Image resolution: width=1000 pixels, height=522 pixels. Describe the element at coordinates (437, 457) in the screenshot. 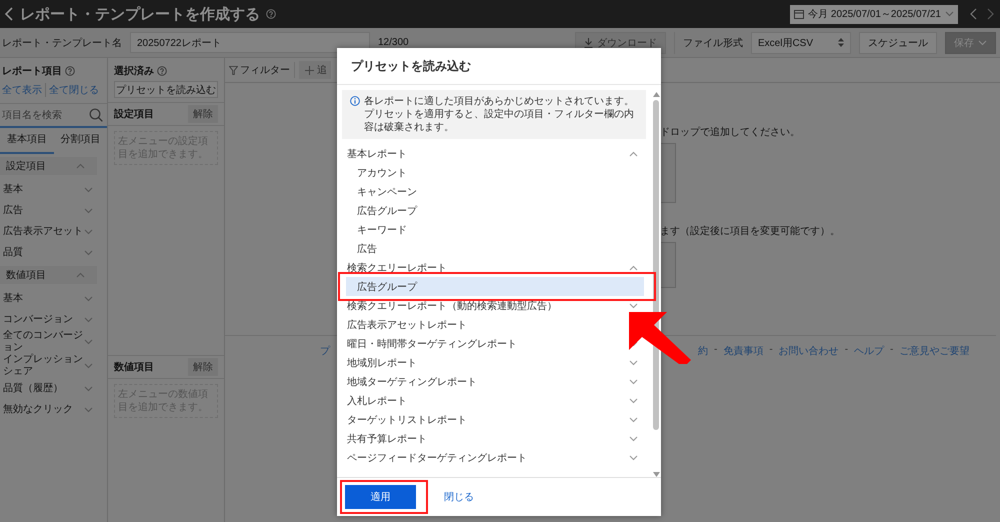

I see `preset-group: ページフィードターゲティングレポート` at that location.